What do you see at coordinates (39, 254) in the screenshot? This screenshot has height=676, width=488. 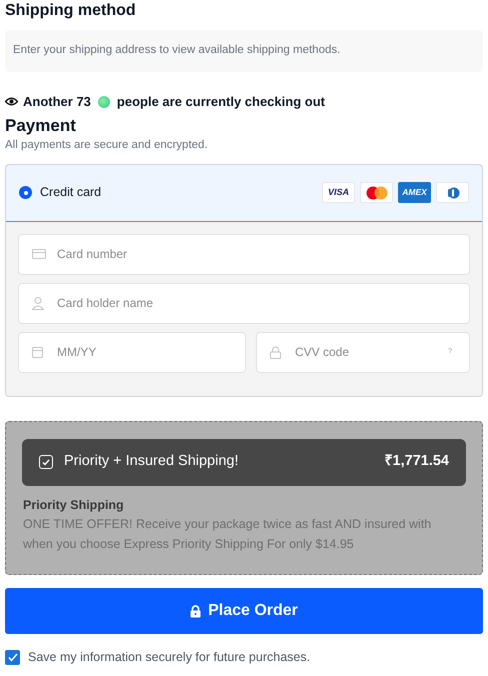 I see `credit-card-icon` at bounding box center [39, 254].